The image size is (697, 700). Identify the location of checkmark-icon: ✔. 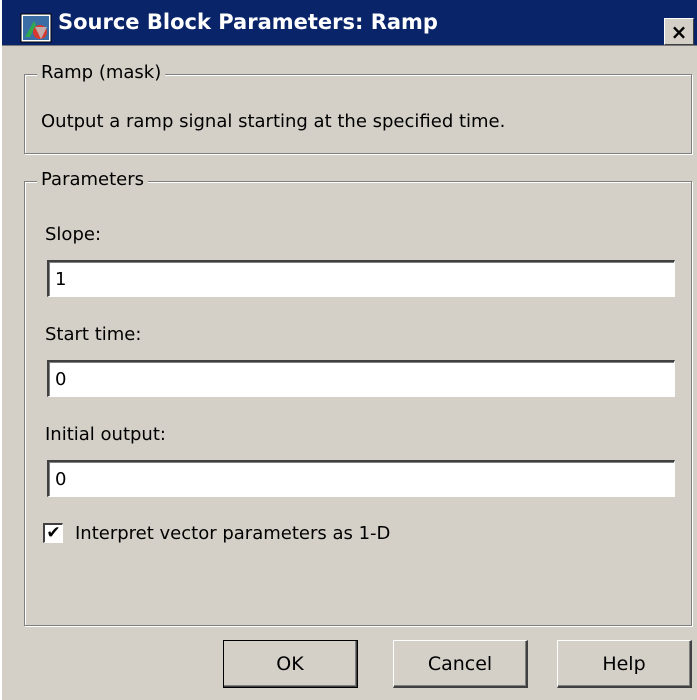
(53, 533).